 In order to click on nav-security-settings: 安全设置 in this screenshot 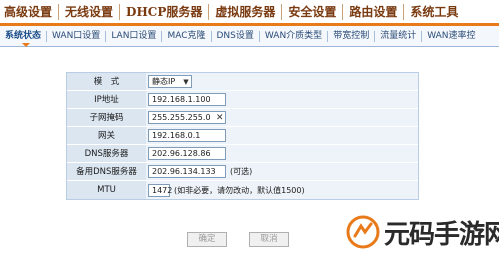, I will do `click(312, 12)`.